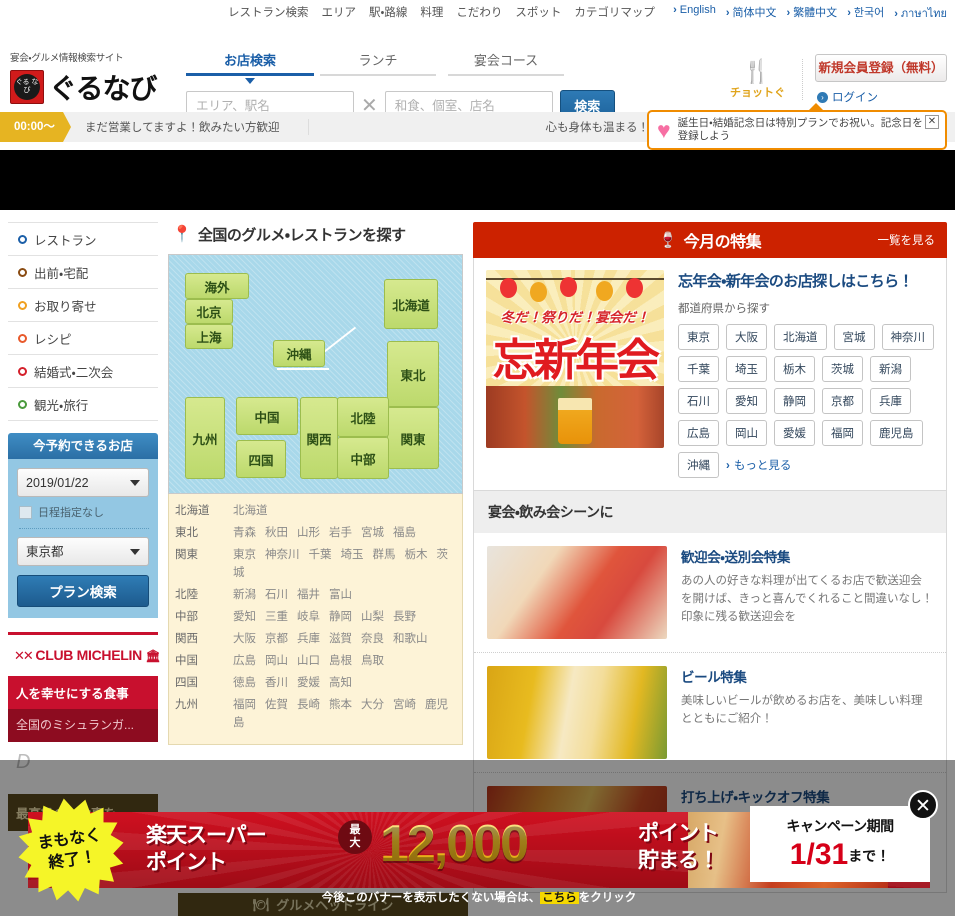 Image resolution: width=955 pixels, height=916 pixels. I want to click on prefecture-region-name: 四国, so click(204, 682).